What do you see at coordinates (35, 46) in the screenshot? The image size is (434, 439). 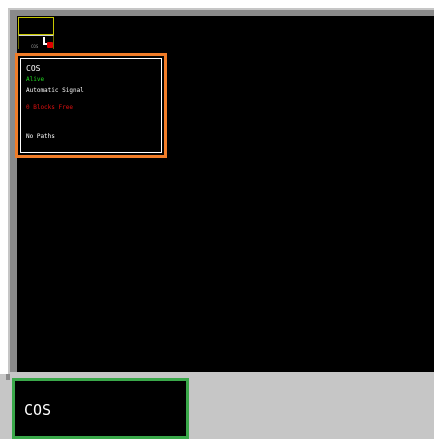 I see `signal-map-label: COS` at bounding box center [35, 46].